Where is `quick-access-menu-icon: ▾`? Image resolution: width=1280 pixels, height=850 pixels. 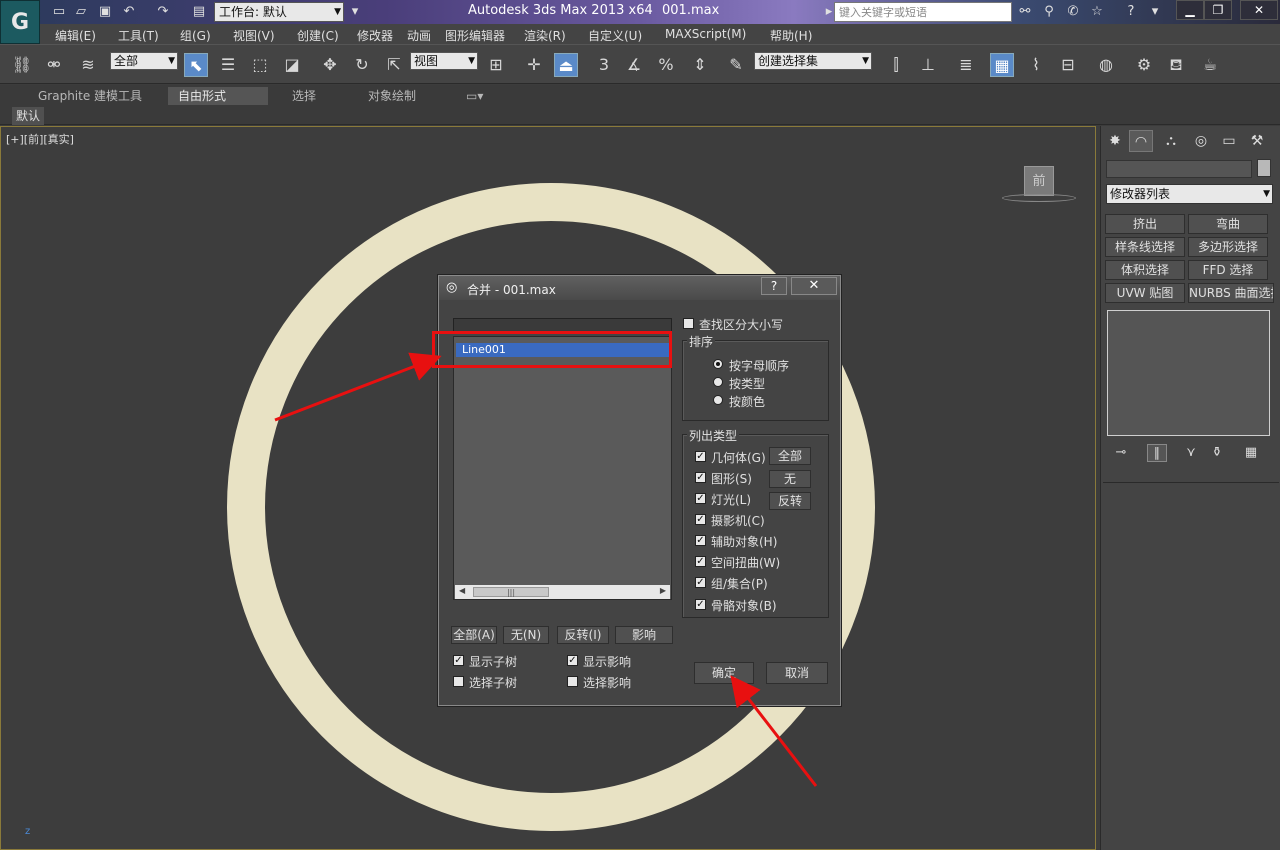
quick-access-menu-icon: ▾ is located at coordinates (355, 12).